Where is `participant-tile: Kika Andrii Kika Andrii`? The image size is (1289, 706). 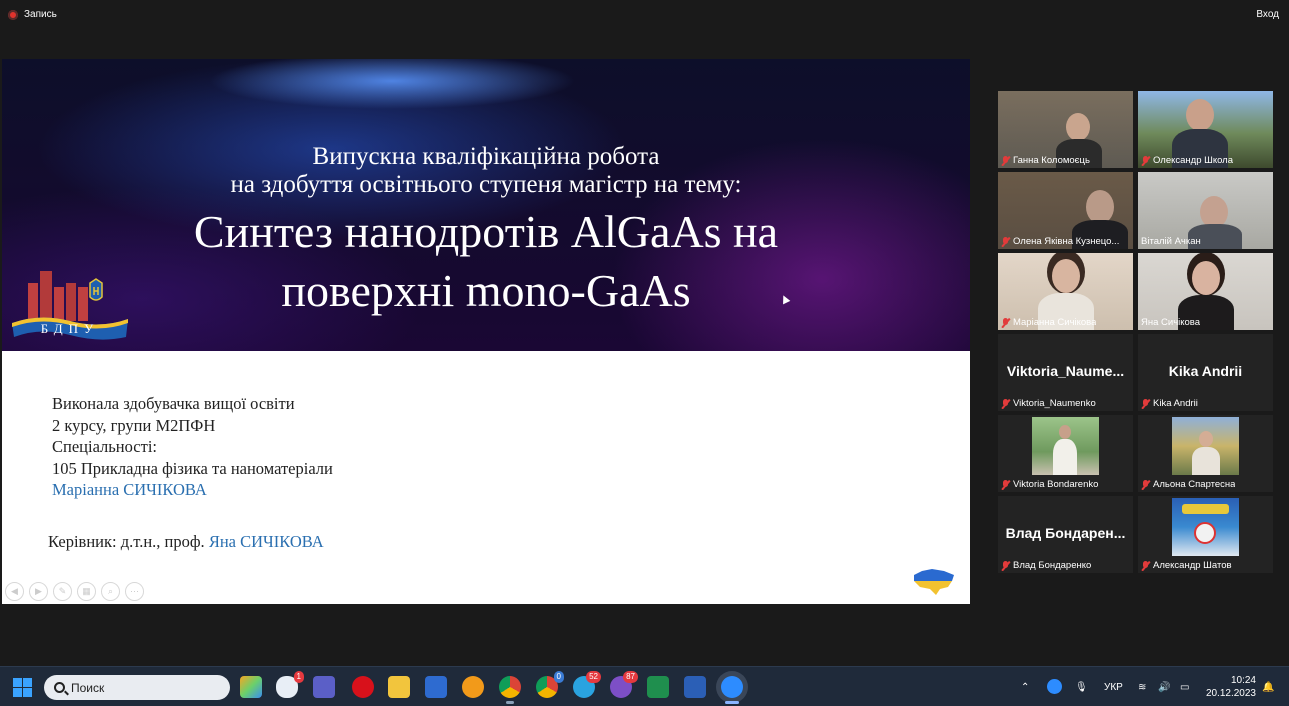
participant-tile: Kika Andrii Kika Andrii is located at coordinates (1205, 372).